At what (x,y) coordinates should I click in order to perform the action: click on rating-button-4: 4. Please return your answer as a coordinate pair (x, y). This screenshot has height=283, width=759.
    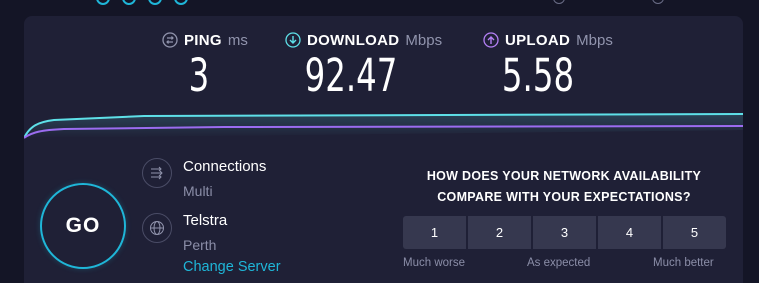
    Looking at the image, I should click on (629, 232).